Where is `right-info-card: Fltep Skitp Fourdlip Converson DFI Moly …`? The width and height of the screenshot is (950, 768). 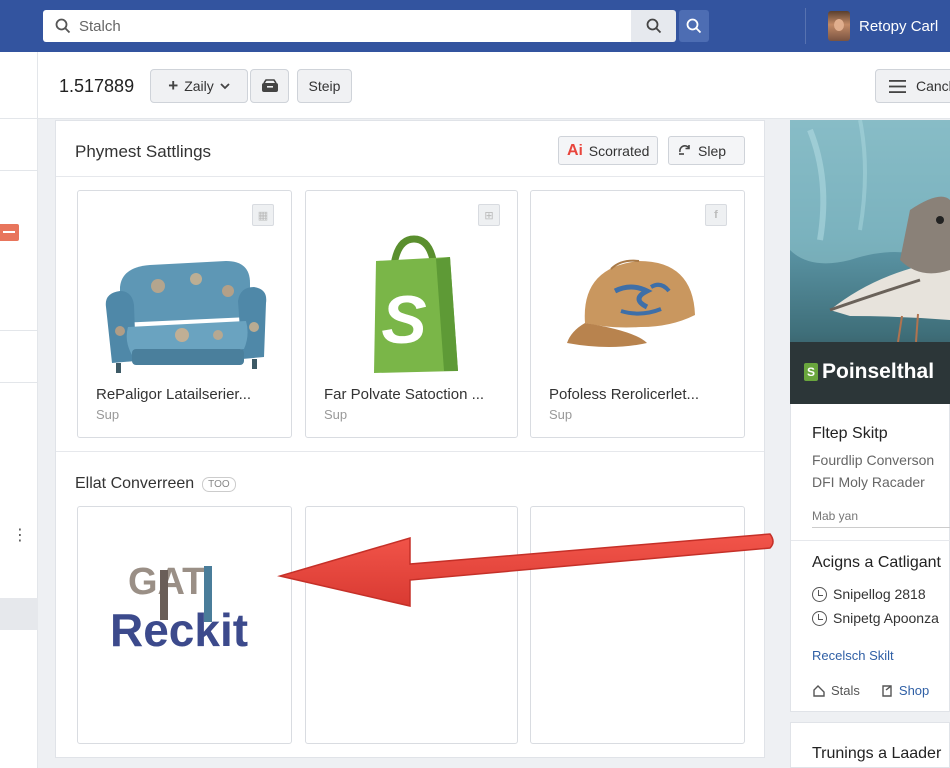
right-info-card: Fltep Skitp Fourdlip Converson DFI Moly … is located at coordinates (870, 558).